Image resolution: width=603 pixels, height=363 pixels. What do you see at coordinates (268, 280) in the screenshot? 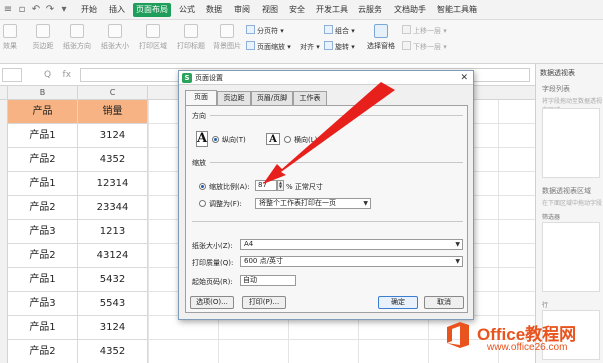
I see `first-page-input: 自动` at bounding box center [268, 280].